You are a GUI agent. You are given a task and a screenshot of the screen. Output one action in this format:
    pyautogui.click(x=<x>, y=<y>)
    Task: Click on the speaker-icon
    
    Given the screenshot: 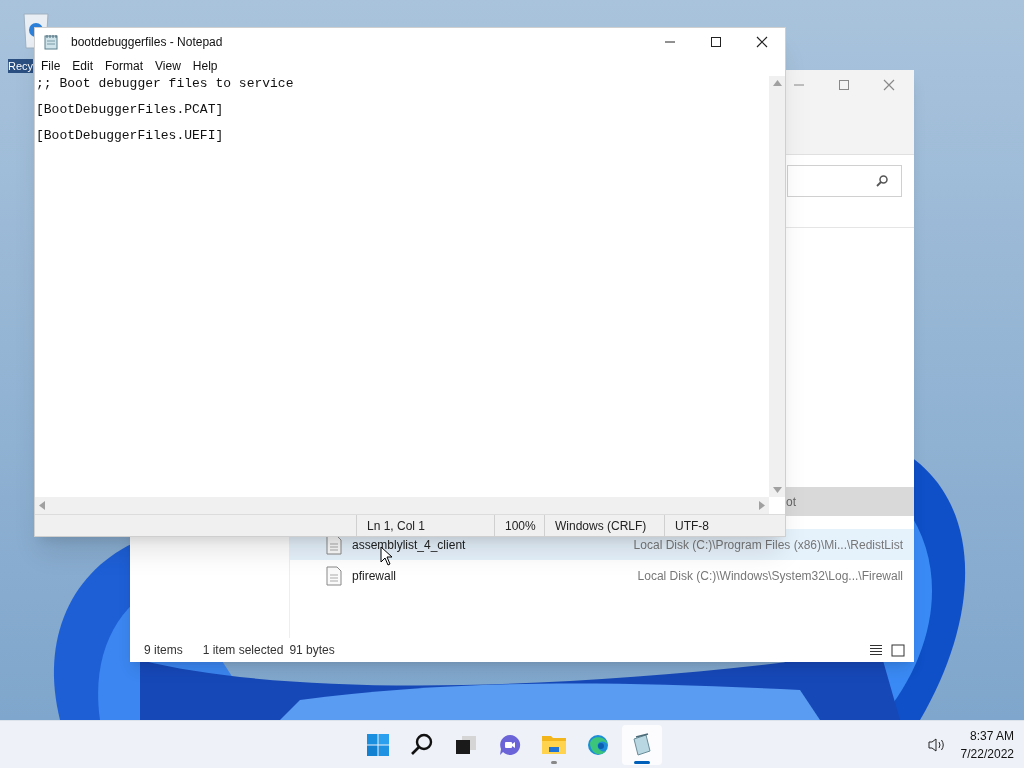 What is the action you would take?
    pyautogui.click(x=936, y=745)
    